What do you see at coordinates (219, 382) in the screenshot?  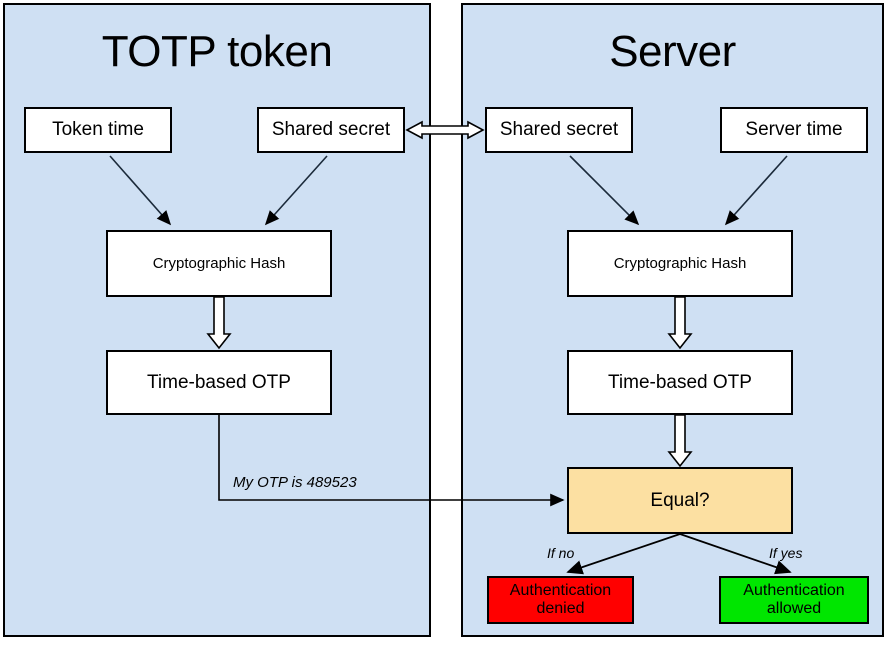 I see `node-token-time-based-otp: Time-based OTP` at bounding box center [219, 382].